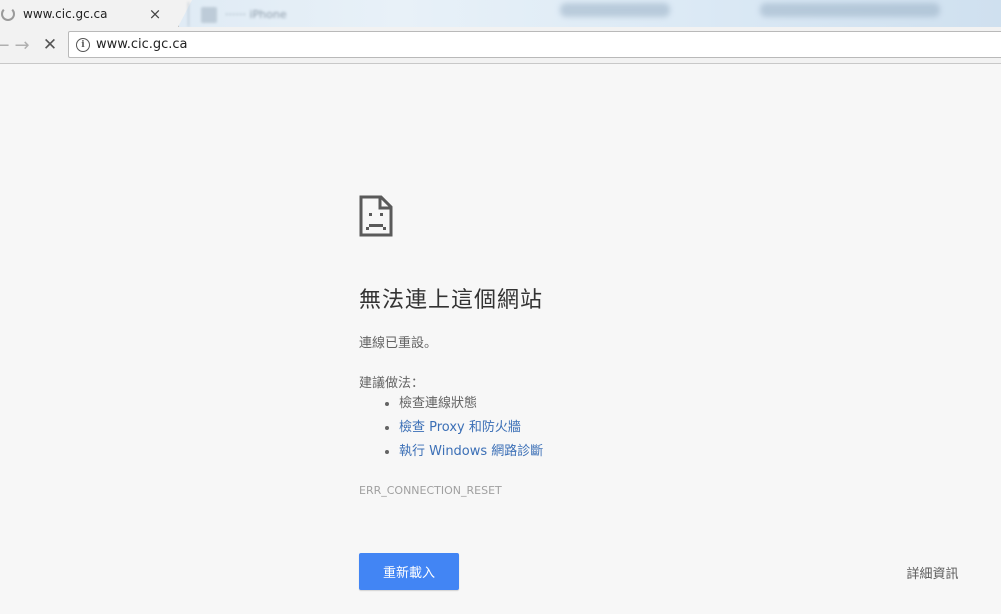 Image resolution: width=1001 pixels, height=614 pixels. I want to click on url-text: www.cic.gc.ca, so click(142, 44).